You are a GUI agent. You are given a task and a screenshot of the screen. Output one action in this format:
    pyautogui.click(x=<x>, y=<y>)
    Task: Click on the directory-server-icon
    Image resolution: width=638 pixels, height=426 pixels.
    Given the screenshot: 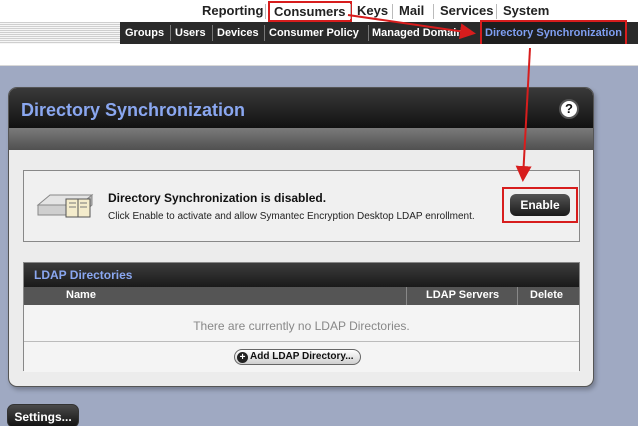 What is the action you would take?
    pyautogui.click(x=65, y=205)
    